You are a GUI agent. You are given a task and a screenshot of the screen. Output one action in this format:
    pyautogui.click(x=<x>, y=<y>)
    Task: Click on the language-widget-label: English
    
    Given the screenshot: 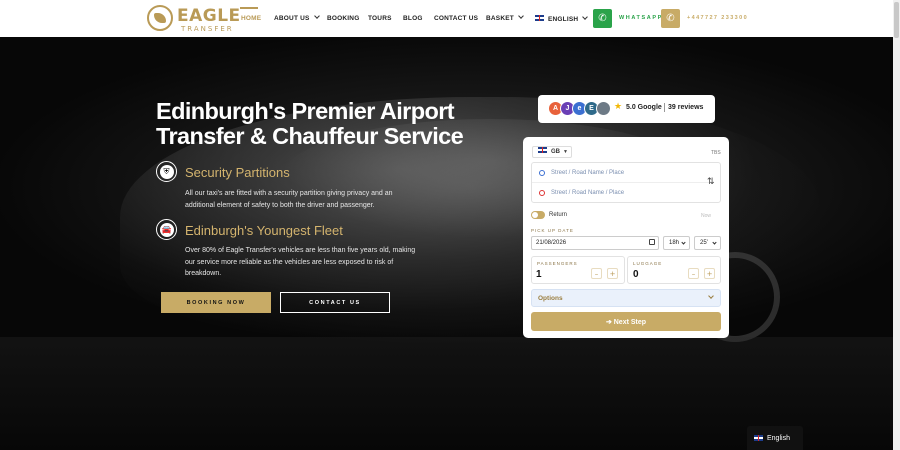 What is the action you would take?
    pyautogui.click(x=778, y=438)
    